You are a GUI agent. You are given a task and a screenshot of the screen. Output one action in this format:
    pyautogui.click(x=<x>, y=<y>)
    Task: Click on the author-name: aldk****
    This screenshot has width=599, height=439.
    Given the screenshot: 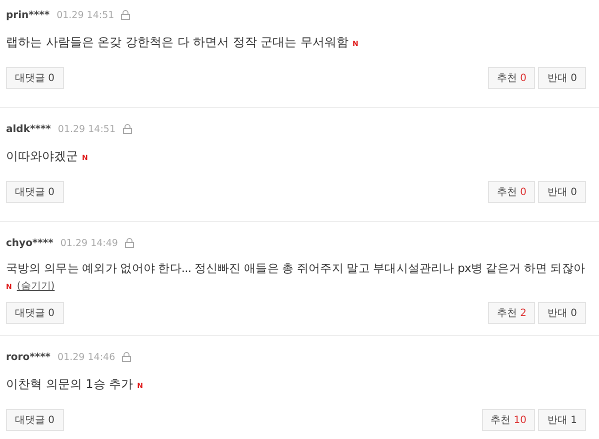 What is the action you would take?
    pyautogui.click(x=28, y=129)
    